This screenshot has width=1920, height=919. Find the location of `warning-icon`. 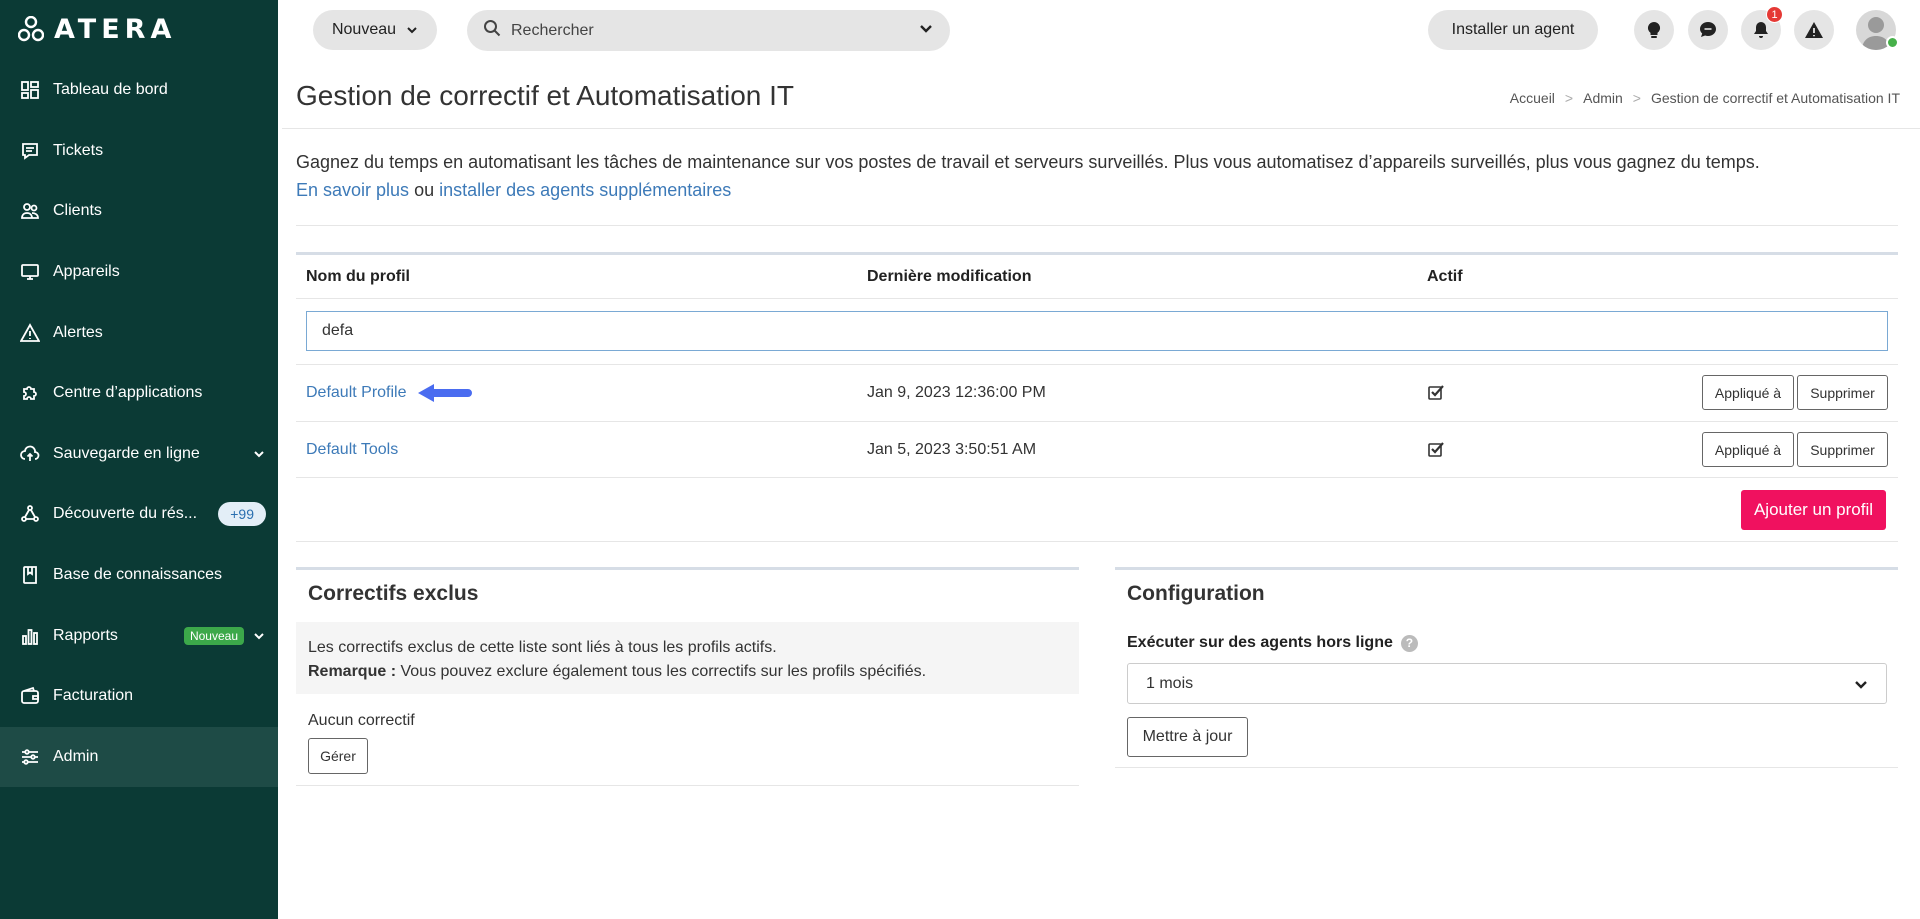

warning-icon is located at coordinates (1814, 30).